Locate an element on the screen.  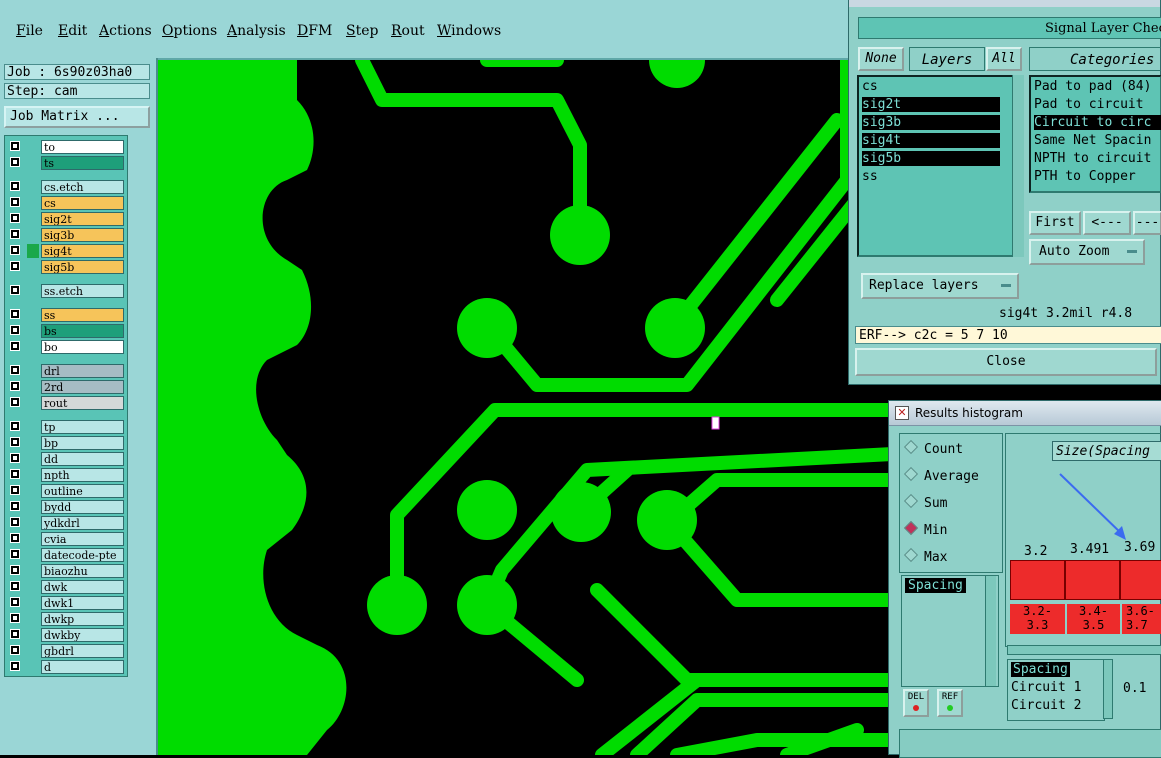
layer-name: cvia is located at coordinates (82, 539).